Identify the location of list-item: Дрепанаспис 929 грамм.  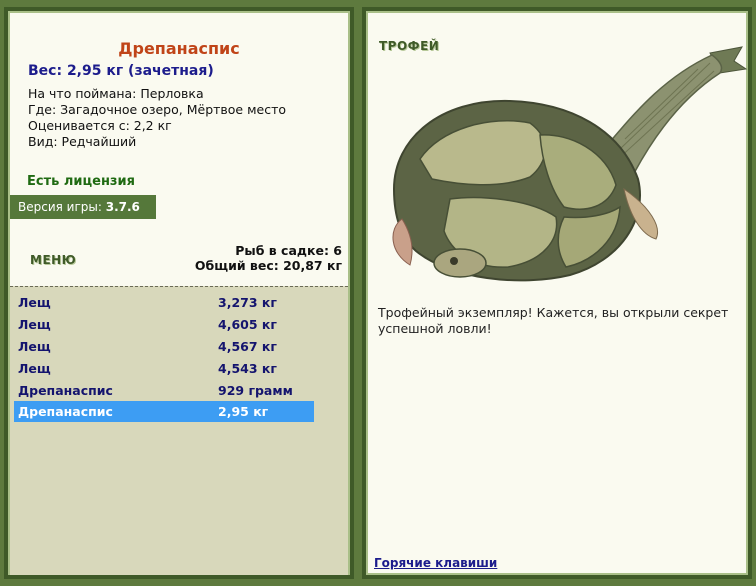
(164, 390).